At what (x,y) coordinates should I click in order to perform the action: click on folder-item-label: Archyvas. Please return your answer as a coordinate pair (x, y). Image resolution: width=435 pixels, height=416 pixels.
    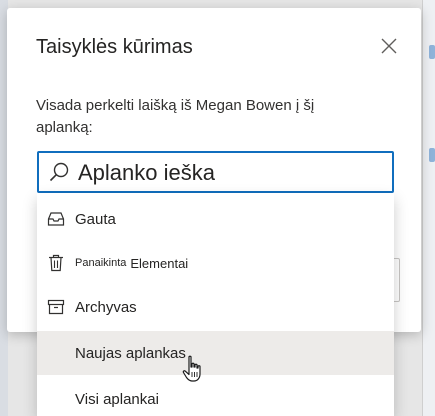
    Looking at the image, I should click on (106, 307).